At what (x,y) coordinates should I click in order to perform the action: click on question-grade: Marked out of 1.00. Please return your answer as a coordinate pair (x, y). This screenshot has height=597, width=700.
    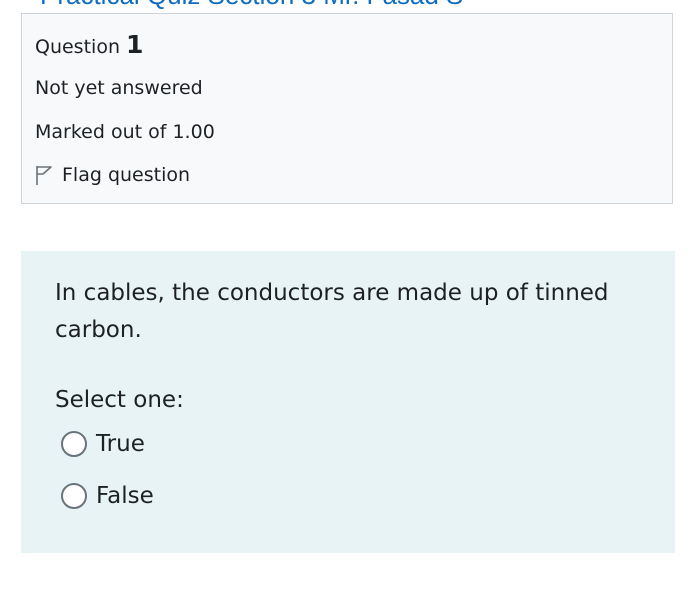
    Looking at the image, I should click on (125, 132).